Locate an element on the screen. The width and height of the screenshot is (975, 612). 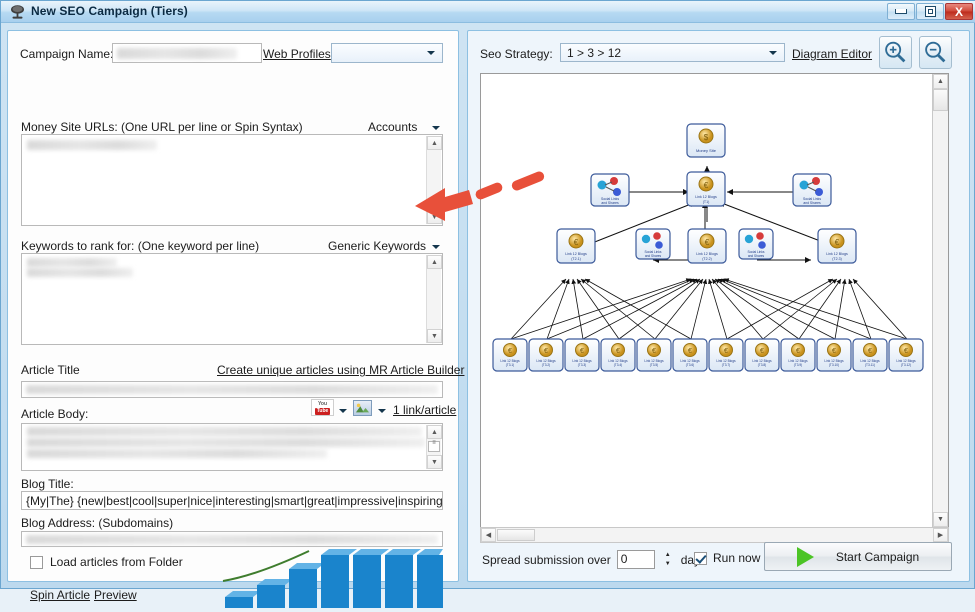
load-articles-checkbox-row: Load articles from Folder is located at coordinates (106, 562).